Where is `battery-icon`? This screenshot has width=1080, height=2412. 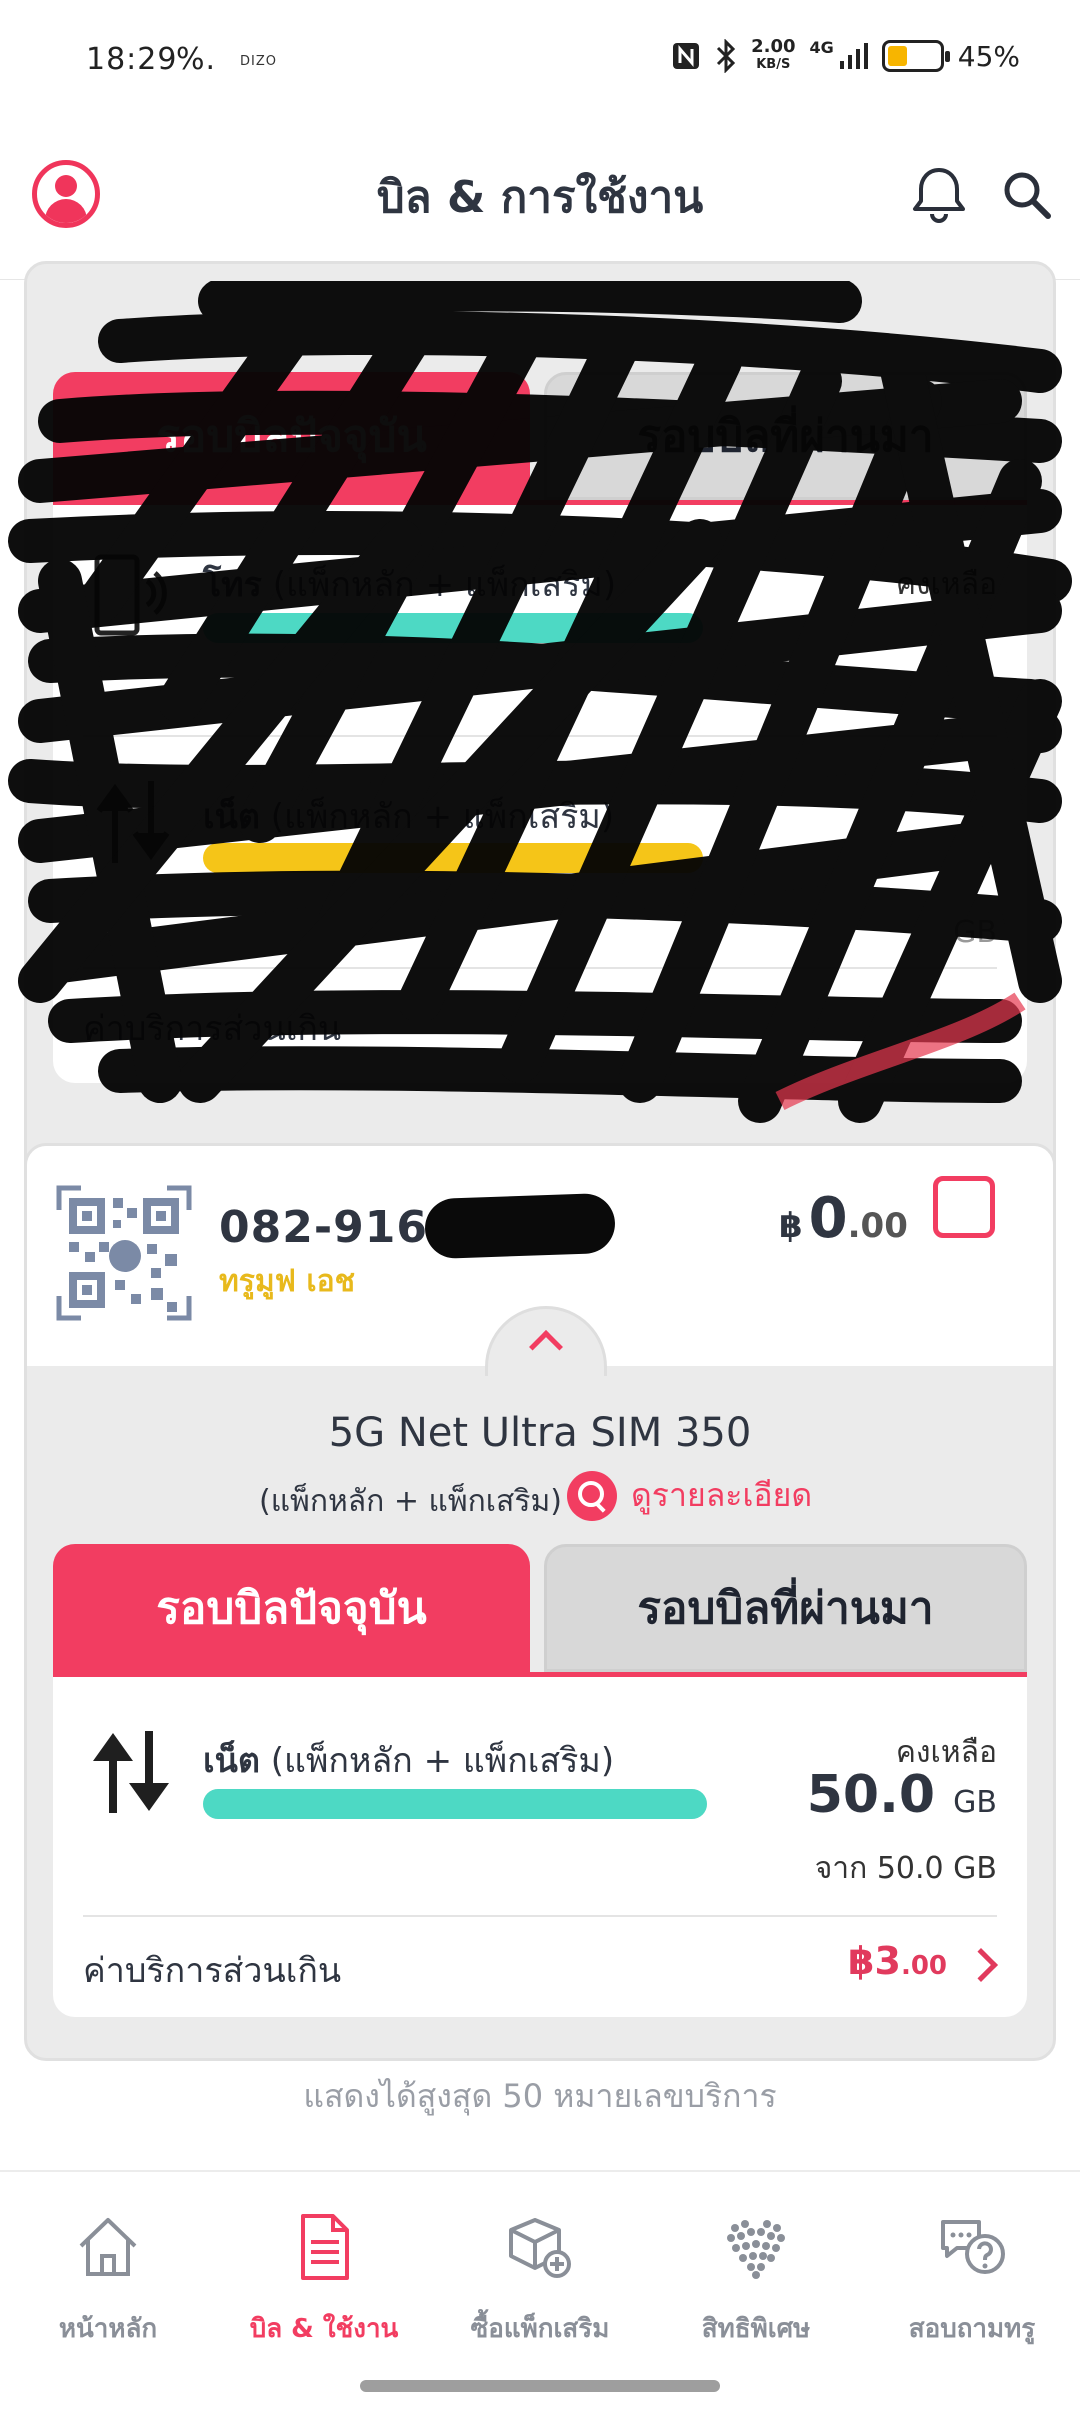 battery-icon is located at coordinates (915, 56).